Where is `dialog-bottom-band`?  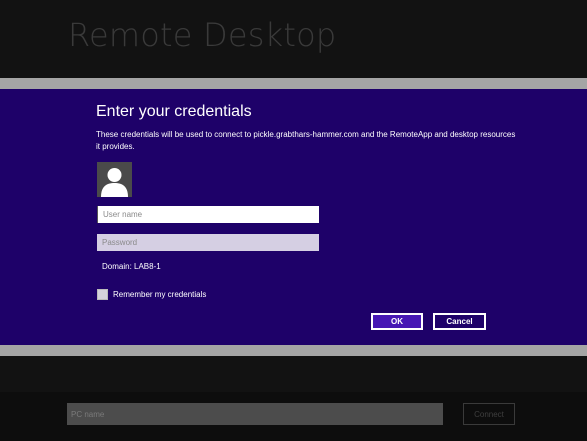 dialog-bottom-band is located at coordinates (293, 350).